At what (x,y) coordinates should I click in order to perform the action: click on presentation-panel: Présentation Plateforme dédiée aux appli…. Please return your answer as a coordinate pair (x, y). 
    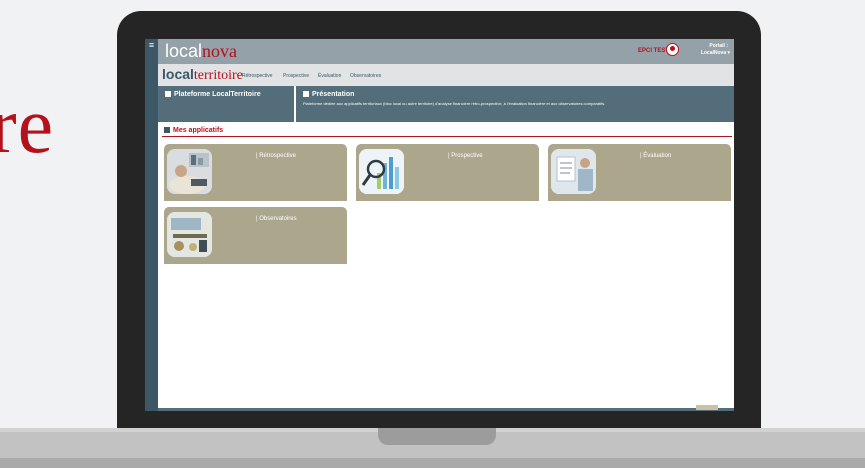
    Looking at the image, I should click on (515, 104).